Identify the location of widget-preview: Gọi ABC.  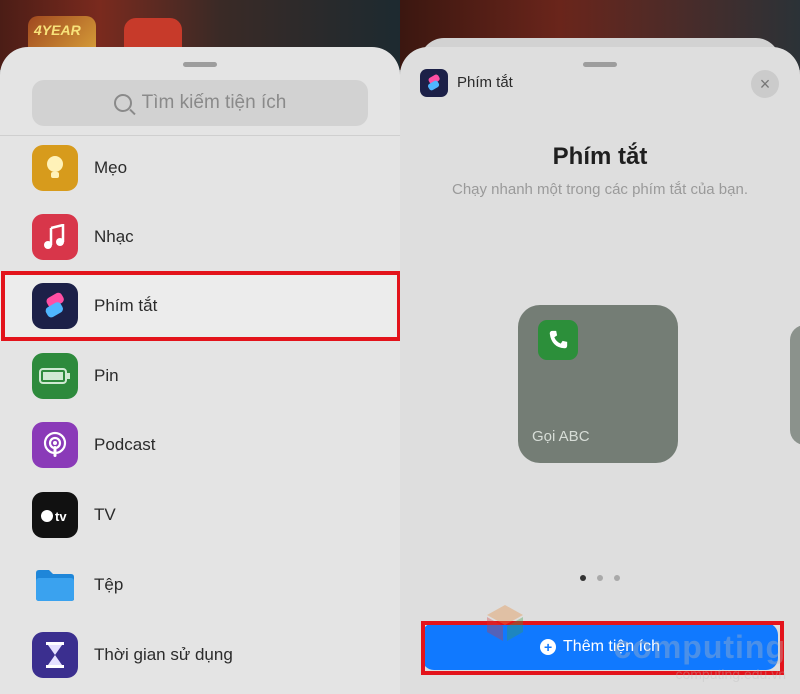
(598, 384).